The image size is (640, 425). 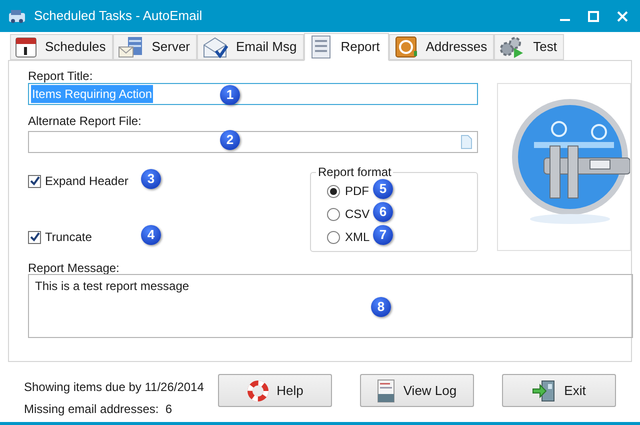 What do you see at coordinates (383, 212) in the screenshot?
I see `callout-badge: 6` at bounding box center [383, 212].